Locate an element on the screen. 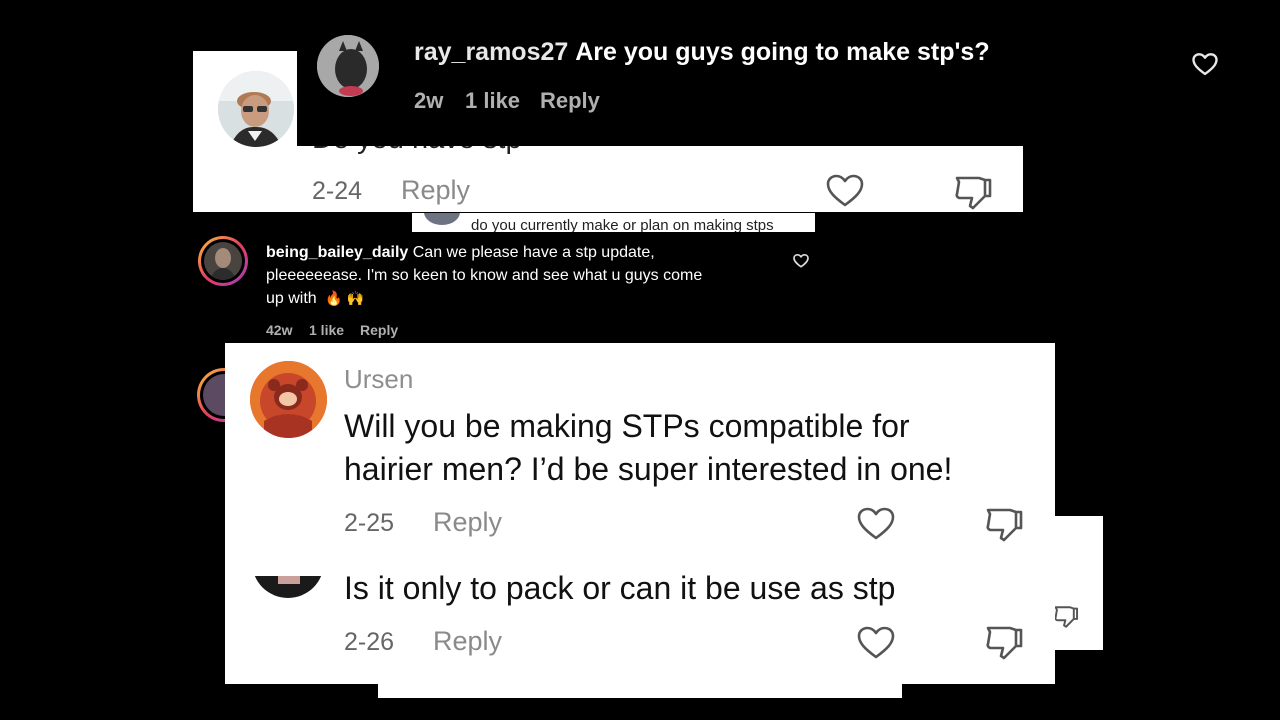 The image size is (1280, 720). comment-bailey-line3: up with 🔥 🙌 is located at coordinates (315, 299).